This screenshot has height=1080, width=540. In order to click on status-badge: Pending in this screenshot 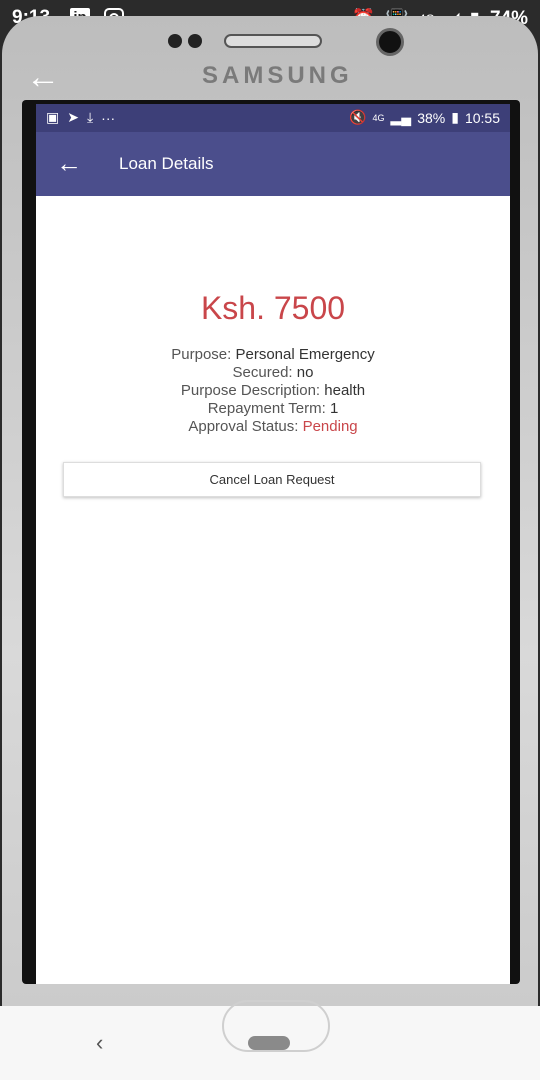, I will do `click(330, 426)`.